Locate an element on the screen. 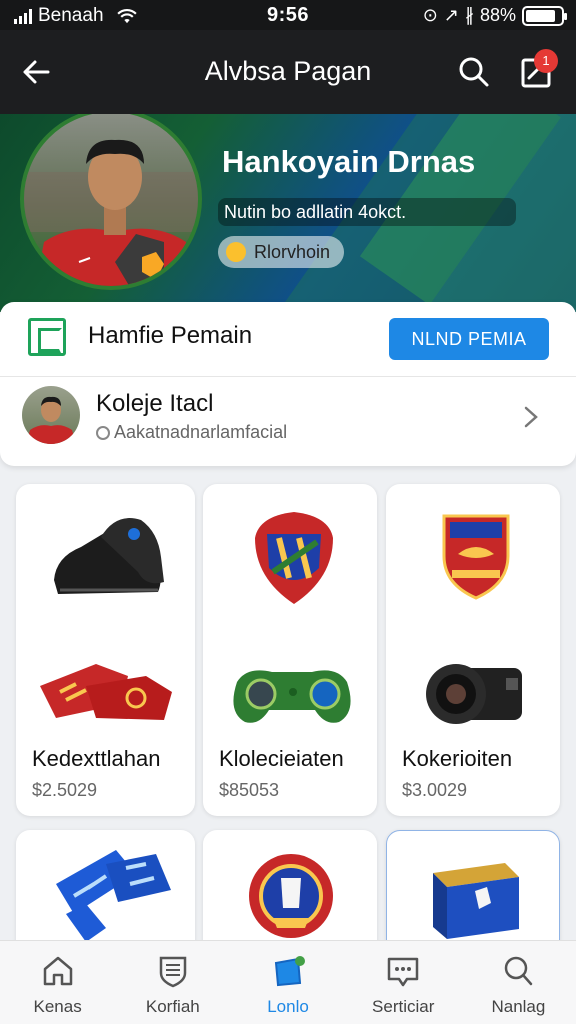 The image size is (576, 1024). game-controller-icon is located at coordinates (292, 696).